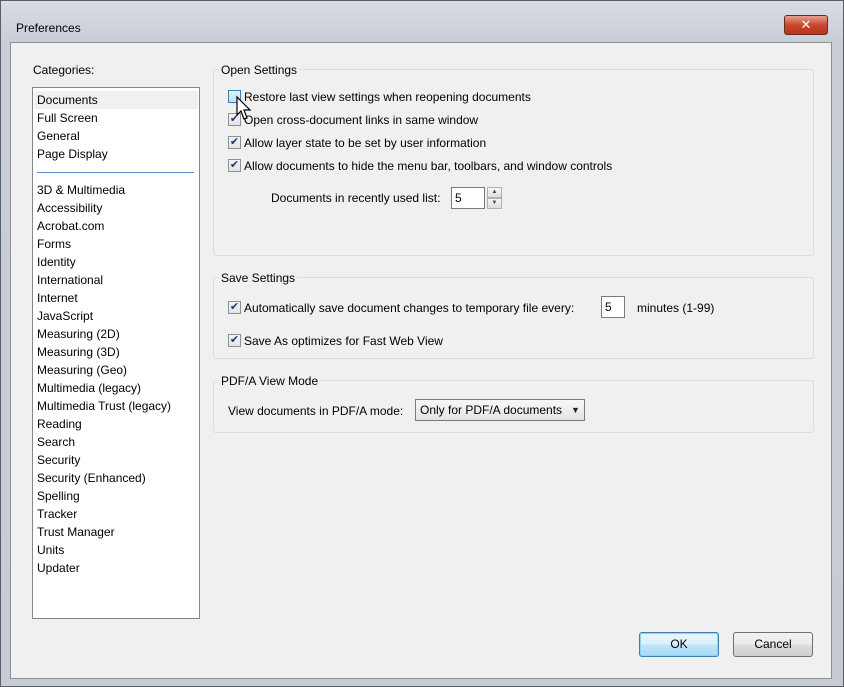 The height and width of the screenshot is (687, 844). Describe the element at coordinates (270, 381) in the screenshot. I see `pdfa-title: PDF/A View Mode` at that location.